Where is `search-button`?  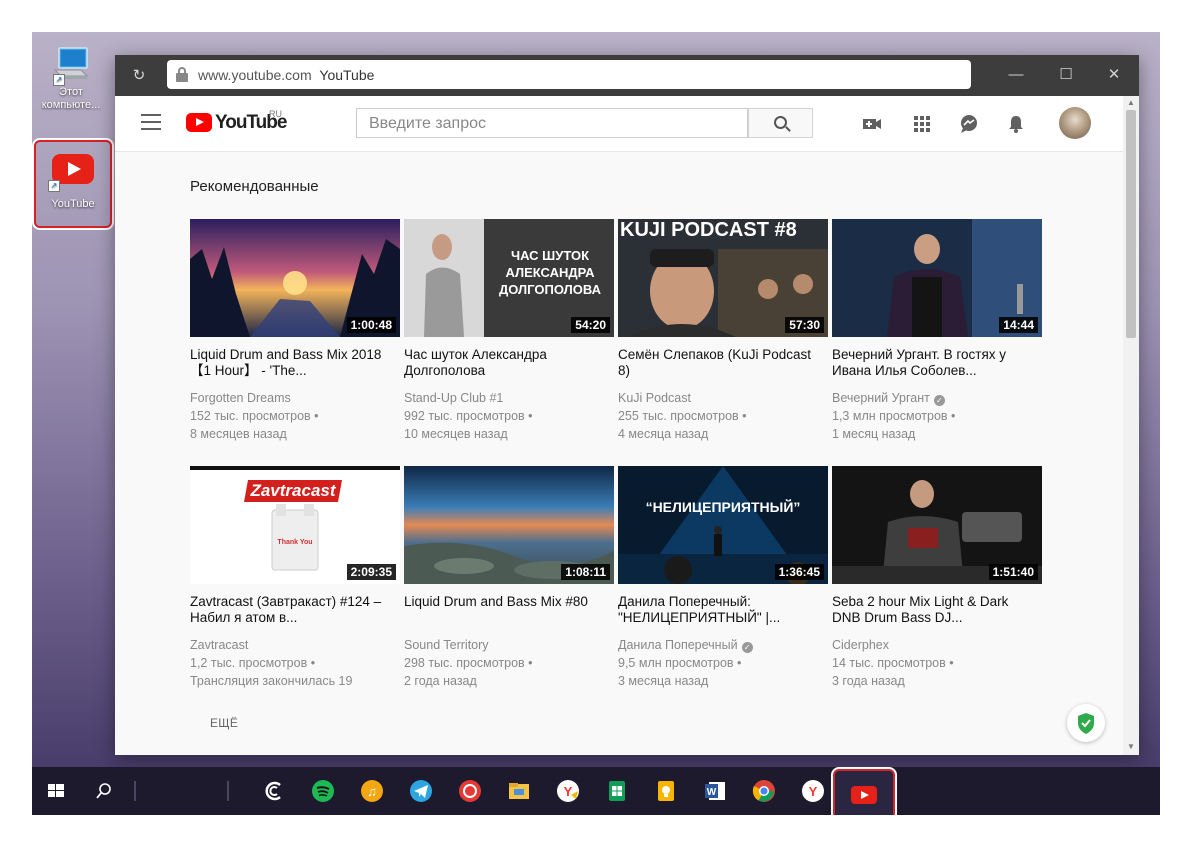 search-button is located at coordinates (780, 123).